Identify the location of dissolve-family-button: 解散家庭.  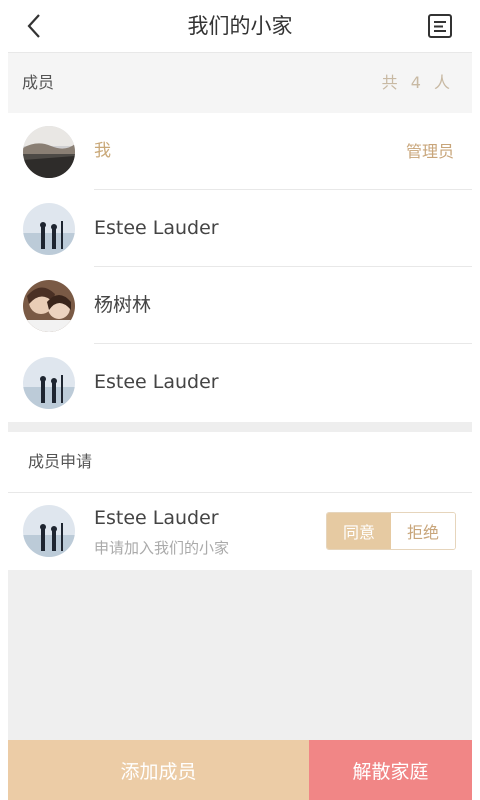
(390, 770).